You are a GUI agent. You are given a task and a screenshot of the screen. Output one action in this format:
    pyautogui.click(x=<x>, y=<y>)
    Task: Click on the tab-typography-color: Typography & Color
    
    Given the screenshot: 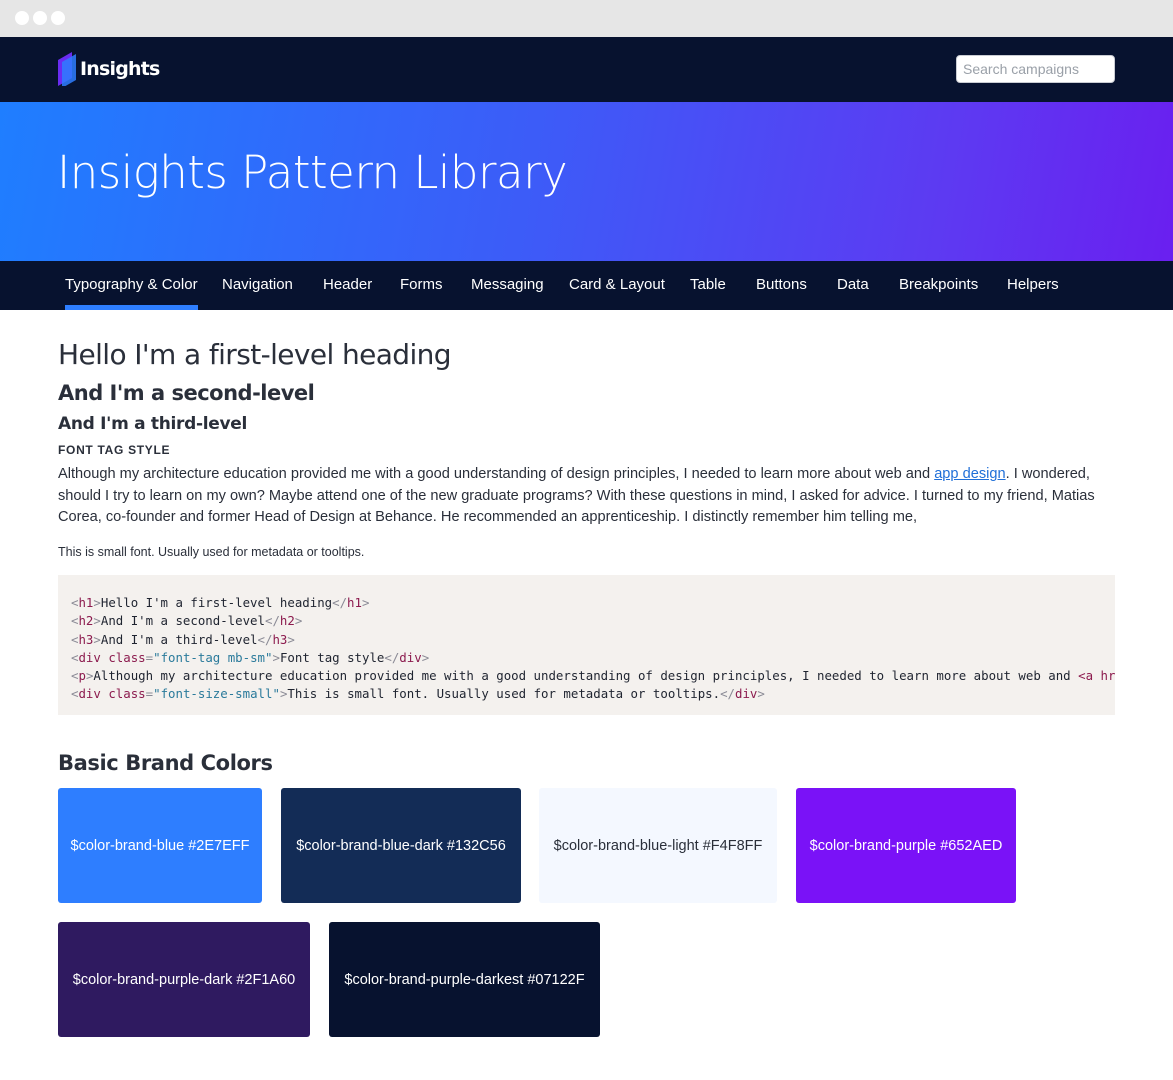 What is the action you would take?
    pyautogui.click(x=131, y=285)
    